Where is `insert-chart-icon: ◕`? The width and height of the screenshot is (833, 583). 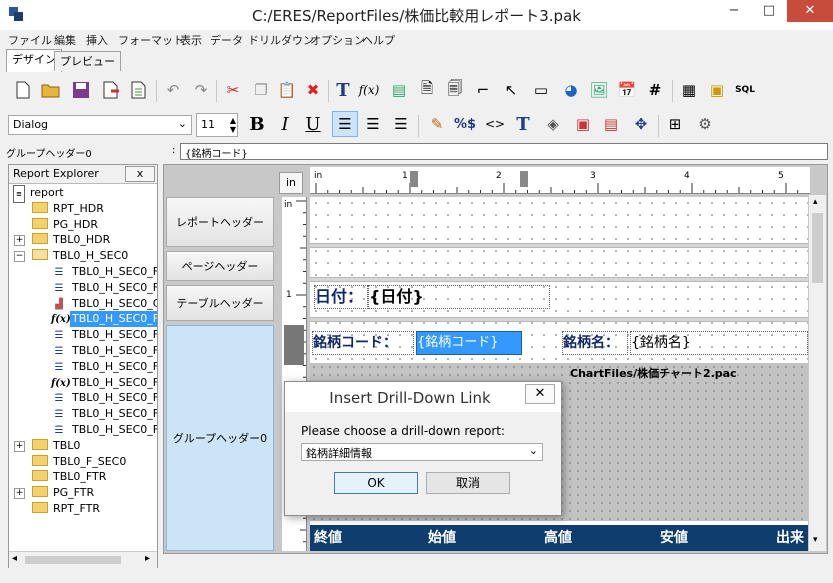 insert-chart-icon: ◕ is located at coordinates (571, 90).